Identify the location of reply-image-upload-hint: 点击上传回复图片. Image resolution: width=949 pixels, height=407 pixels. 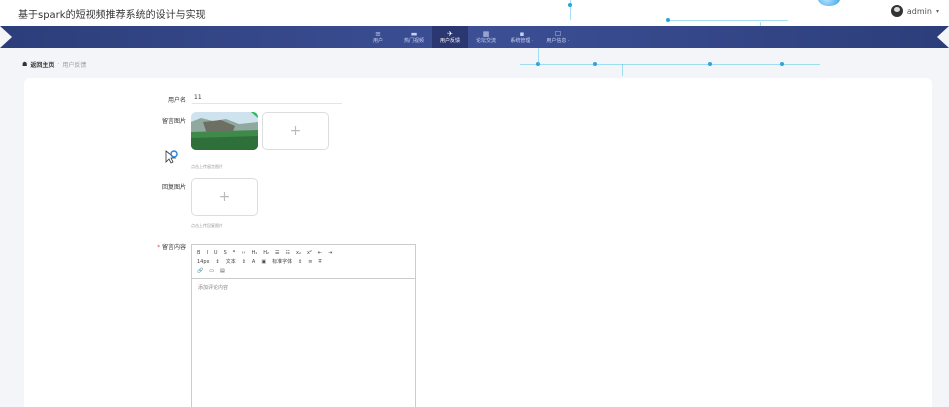
(207, 225).